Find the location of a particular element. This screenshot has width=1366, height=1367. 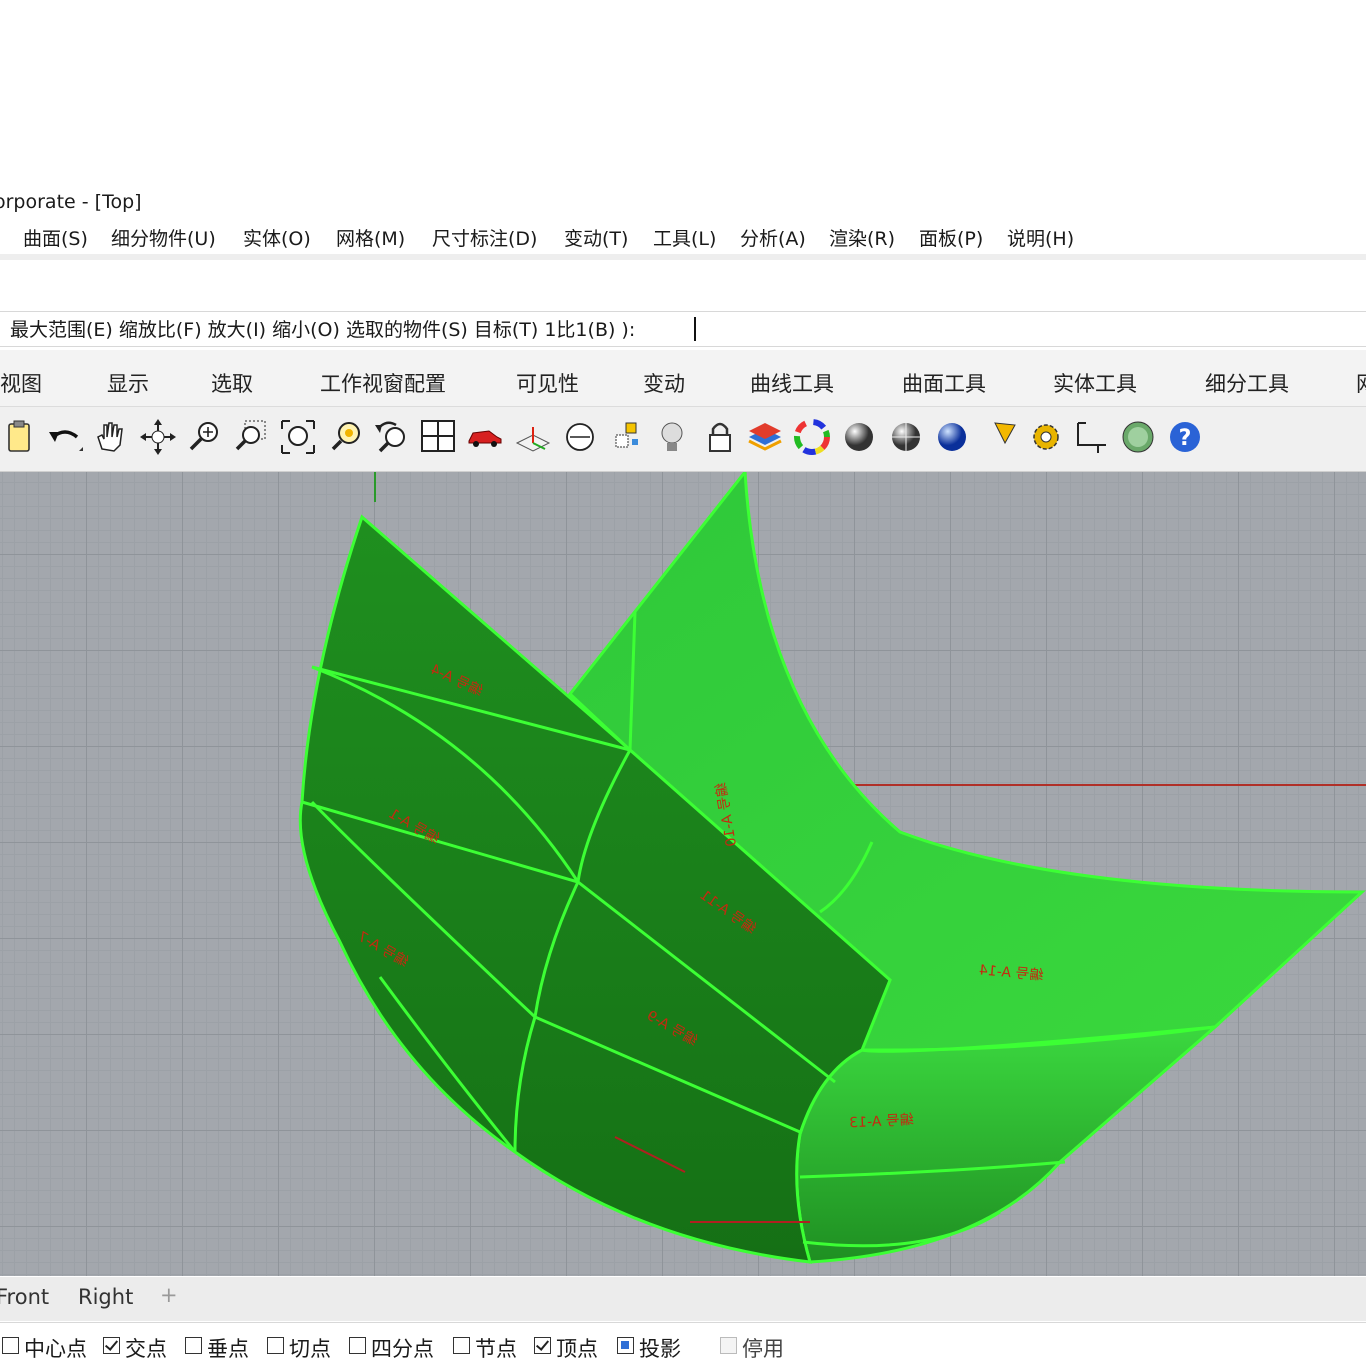

lock-icon is located at coordinates (720, 437).